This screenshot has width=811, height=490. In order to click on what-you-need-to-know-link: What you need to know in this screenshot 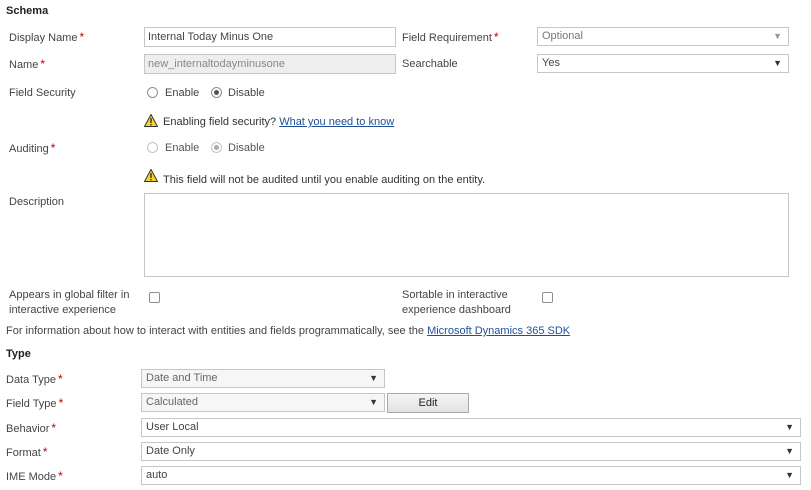, I will do `click(336, 122)`.